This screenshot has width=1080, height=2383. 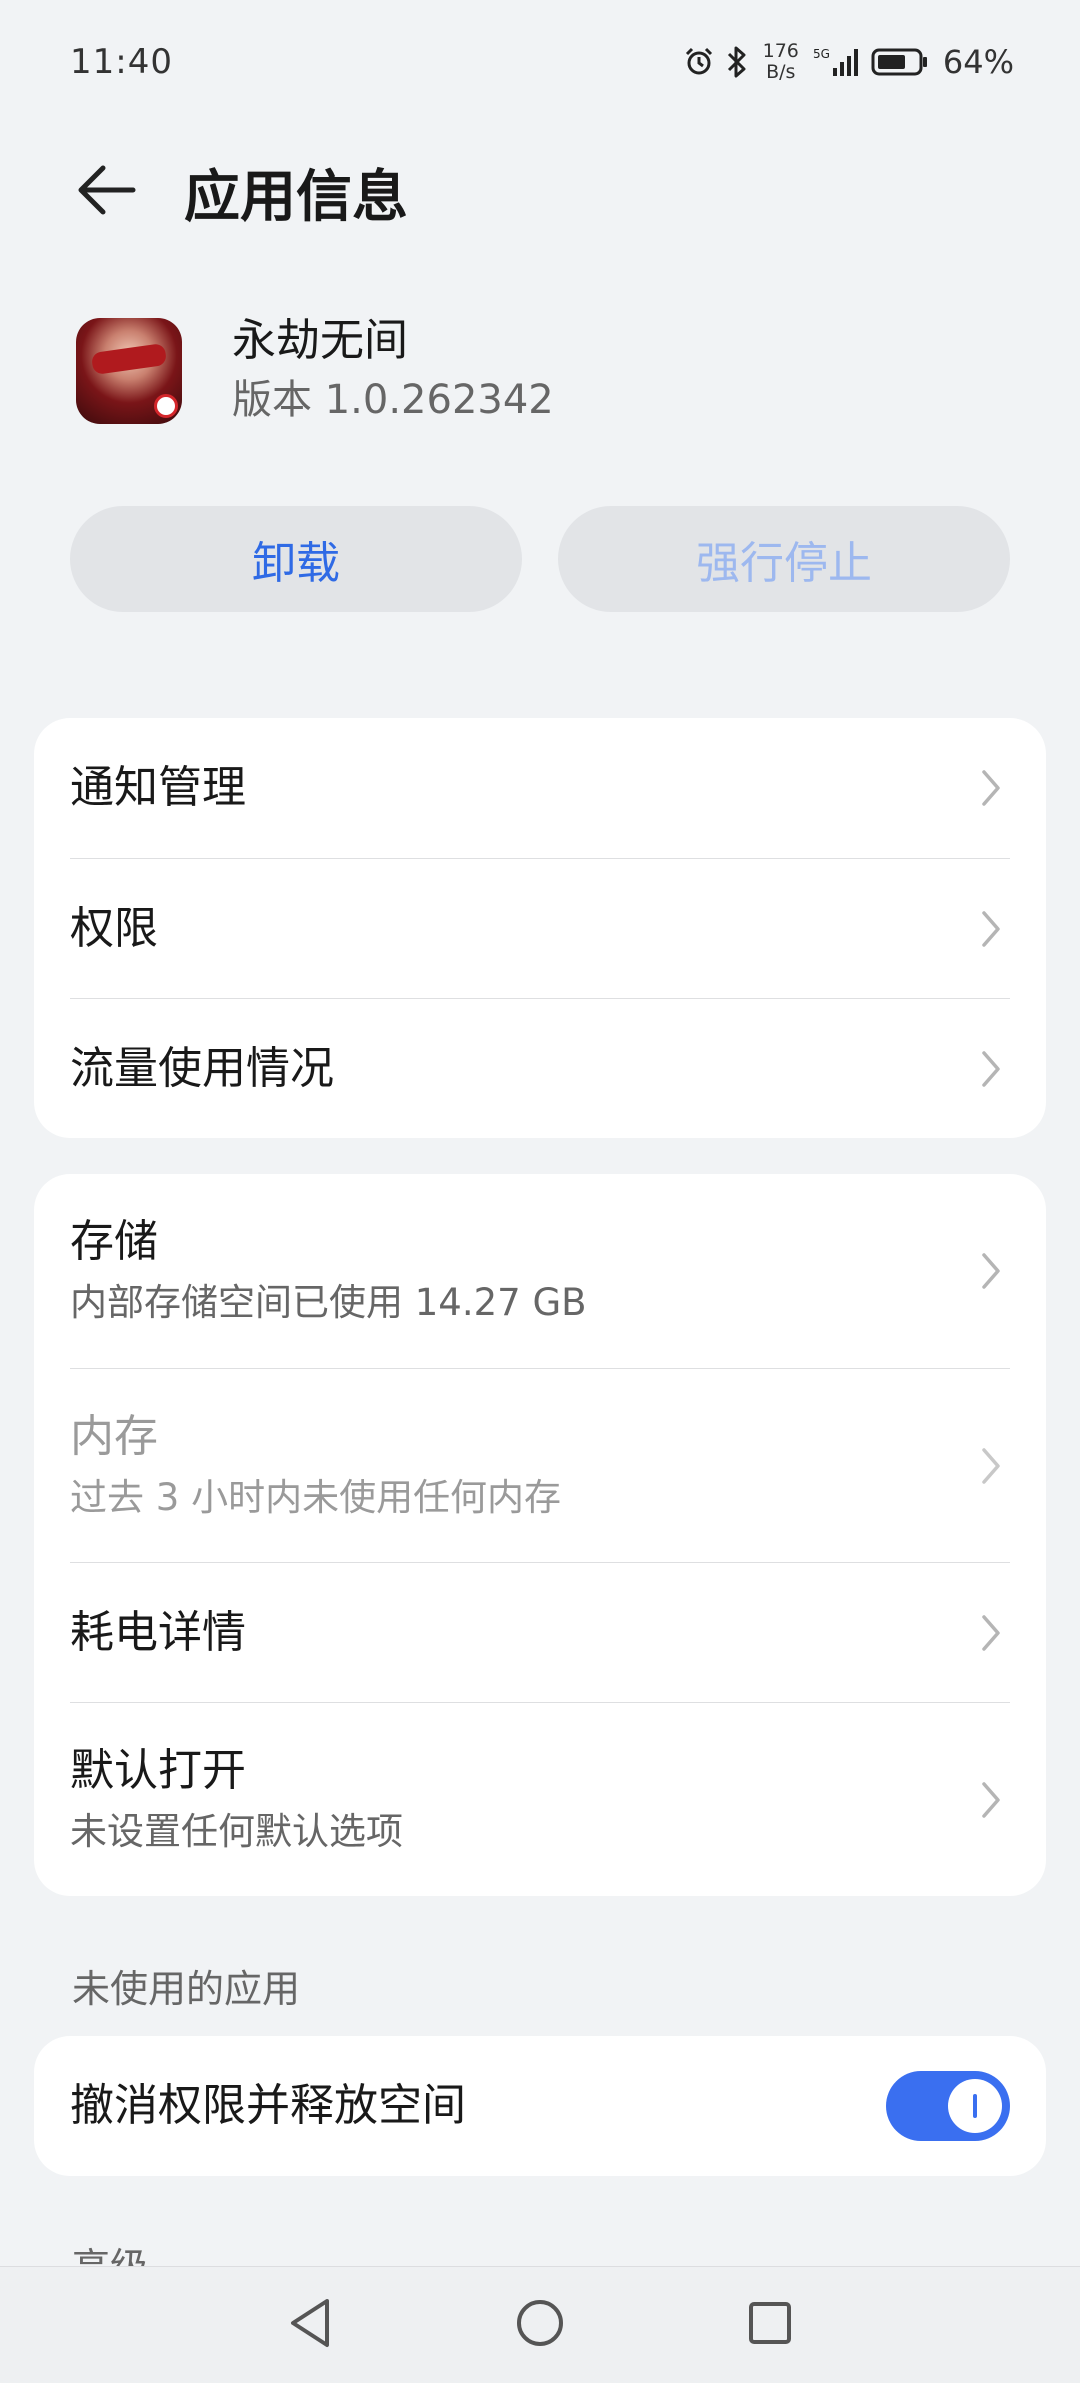 I want to click on nav-recents-button, so click(x=770, y=2325).